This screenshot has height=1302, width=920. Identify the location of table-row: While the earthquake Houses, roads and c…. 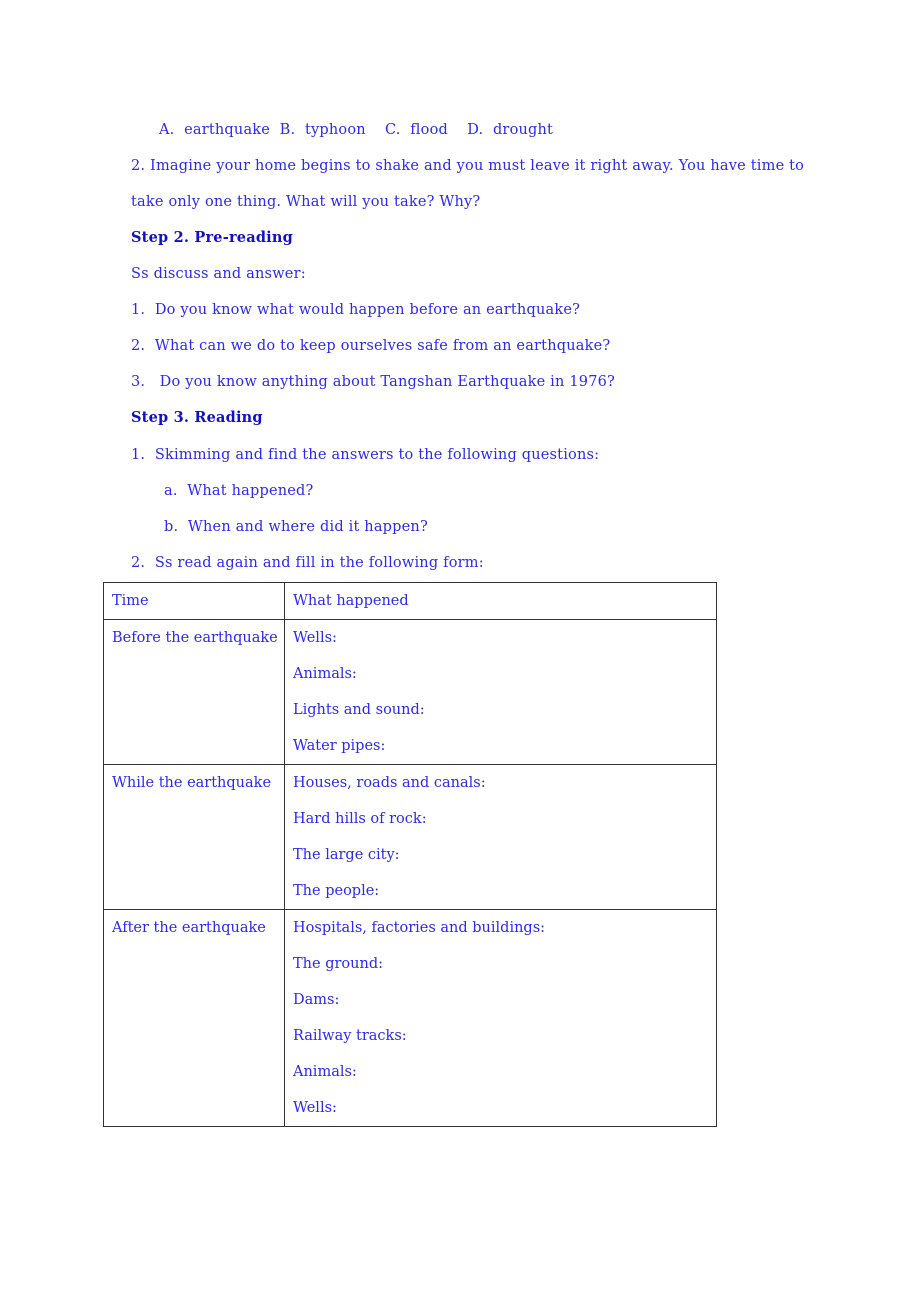
(410, 837).